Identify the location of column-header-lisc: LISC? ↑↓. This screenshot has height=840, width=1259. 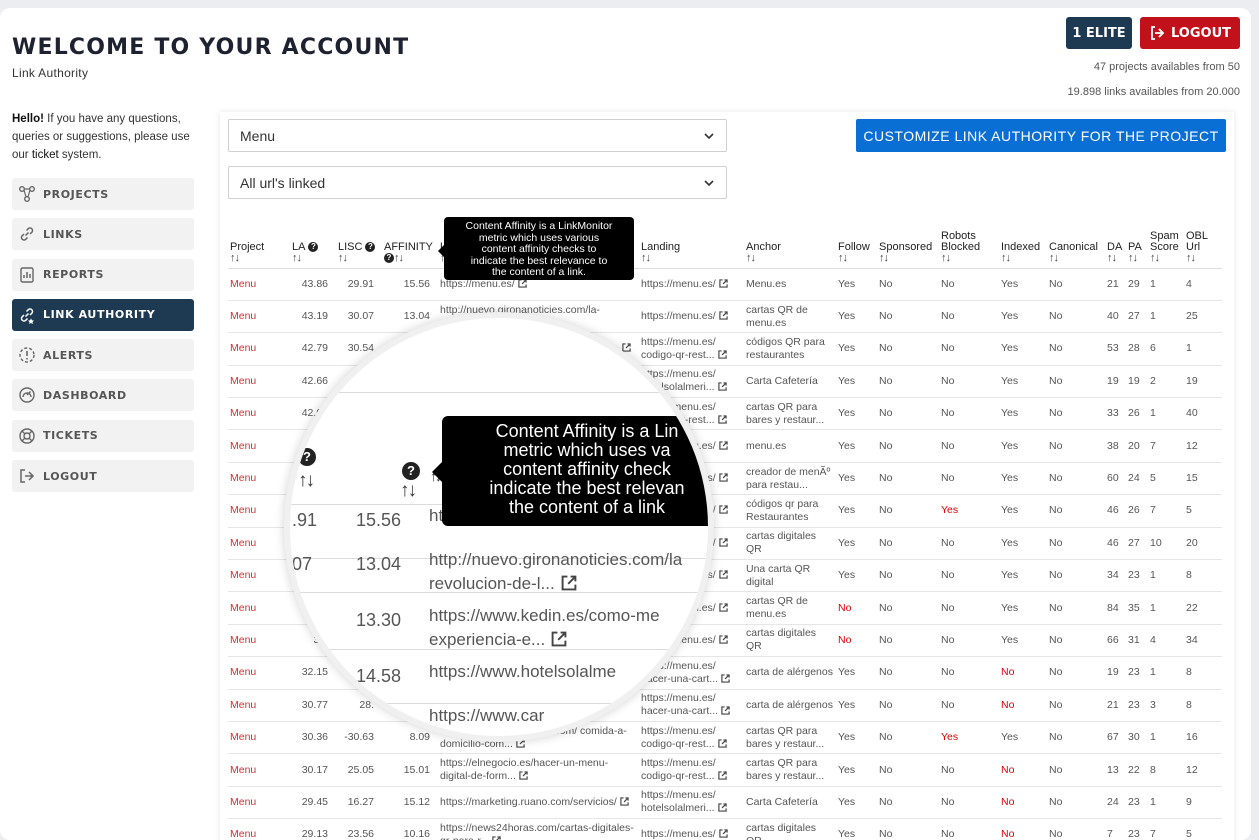
(359, 246).